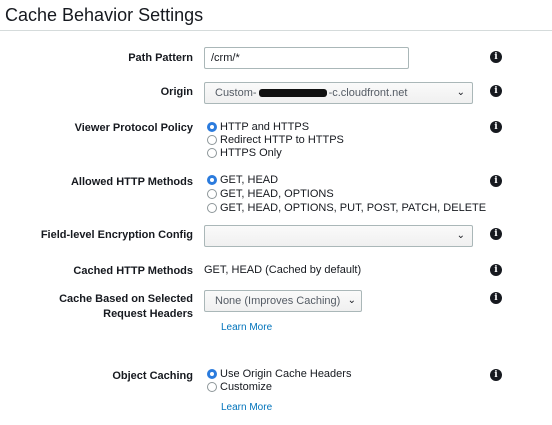  I want to click on radio-label: HTTP and HTTPS, so click(265, 126).